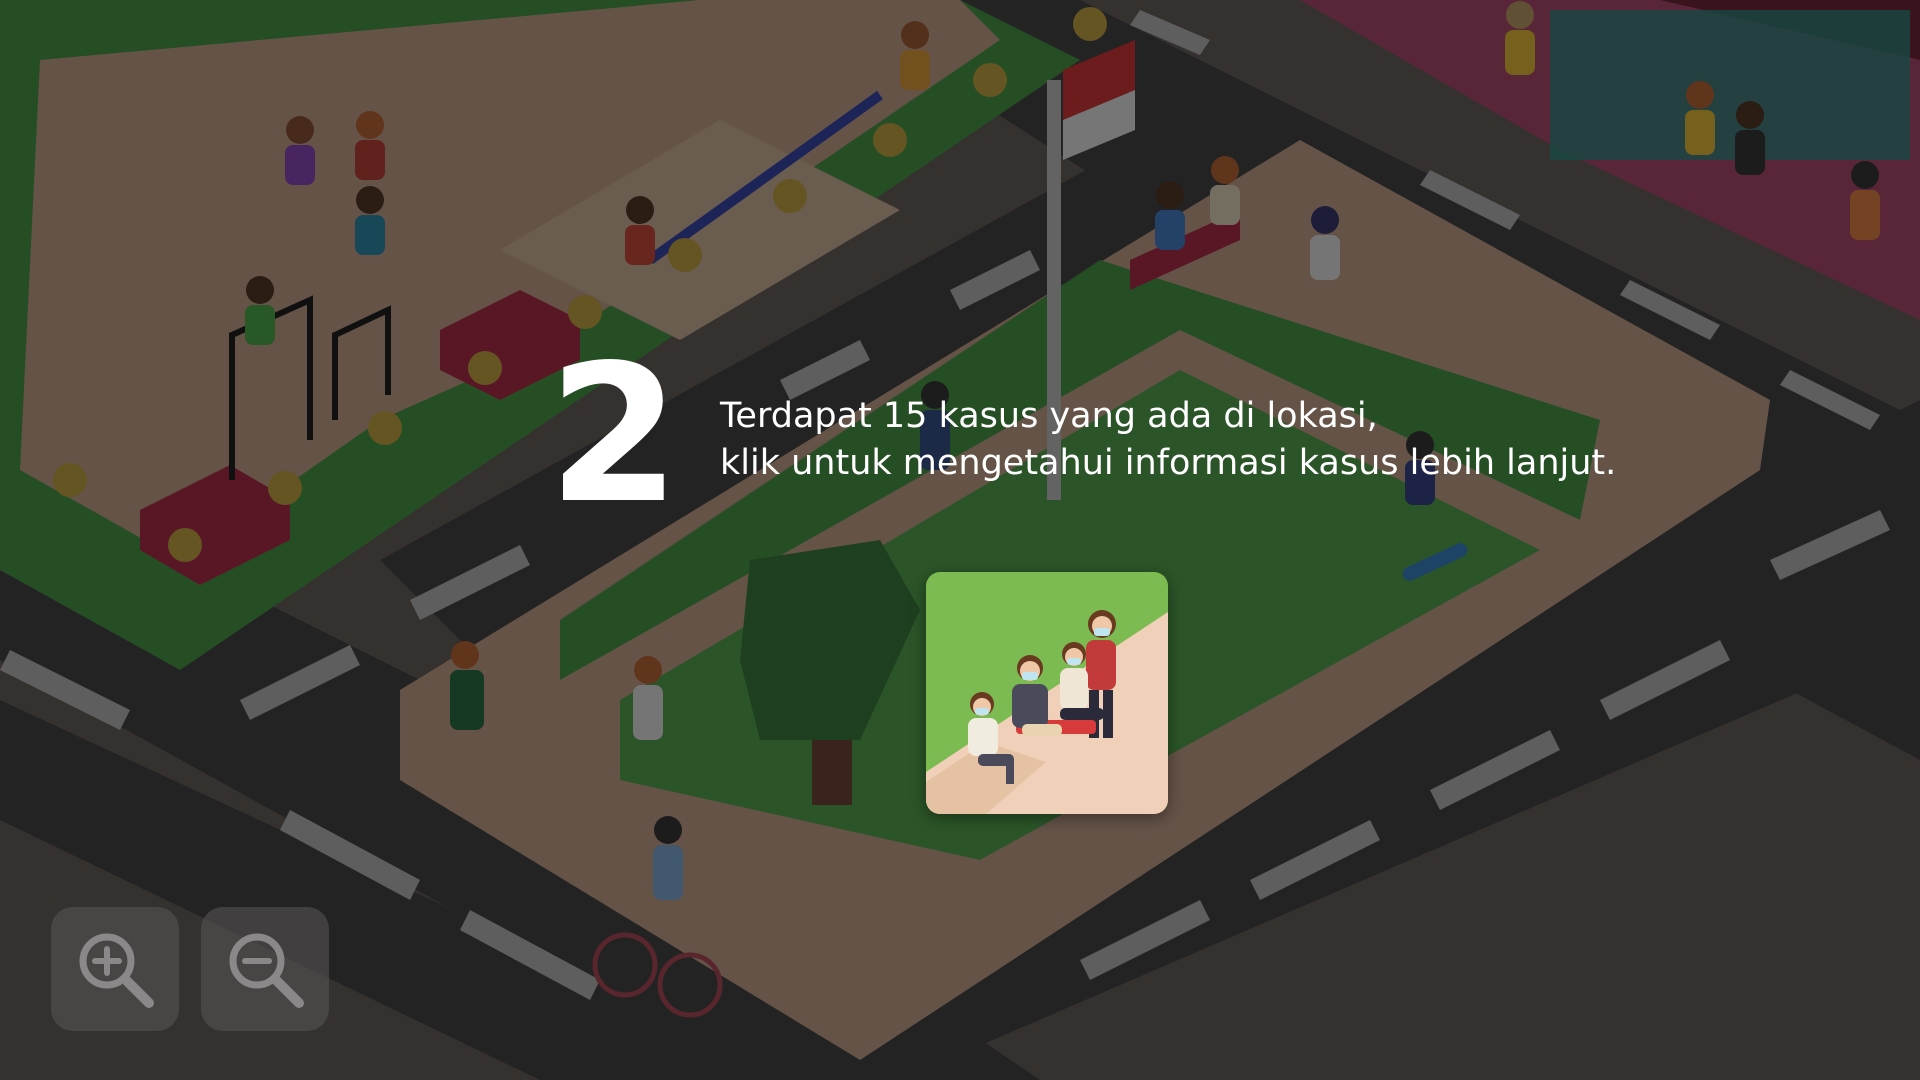 The height and width of the screenshot is (1080, 1920). I want to click on zoom-out-button, so click(265, 969).